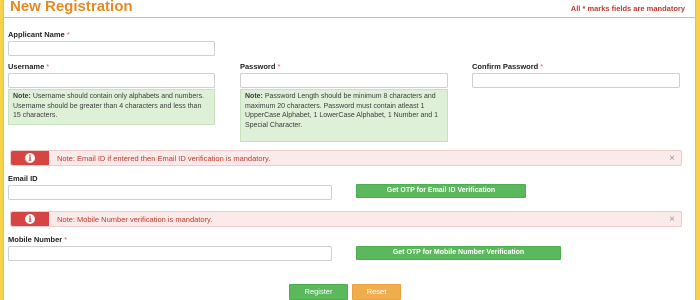 The height and width of the screenshot is (300, 700). I want to click on mandatory-fields-note: All * marks fields are mandatory, so click(627, 8).